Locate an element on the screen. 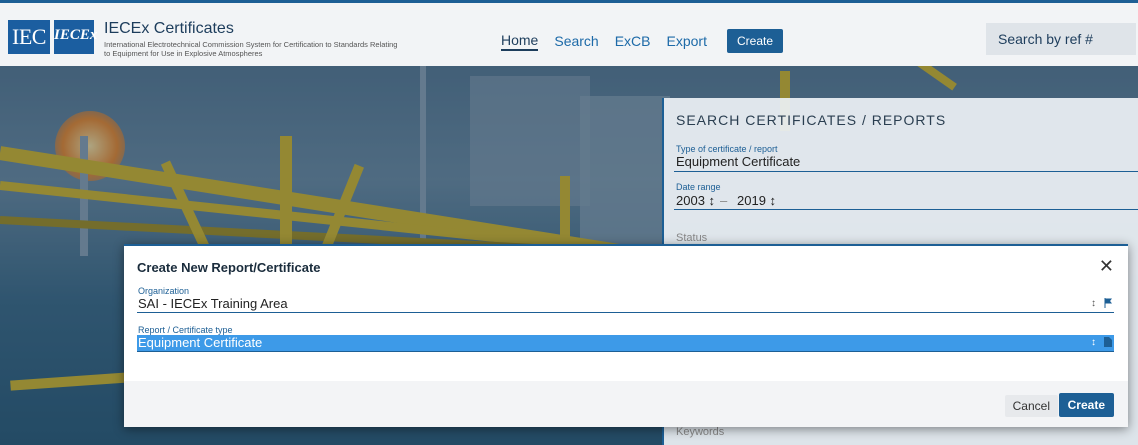 The height and width of the screenshot is (445, 1138). dialog-title: Create New Report/Certificate is located at coordinates (229, 267).